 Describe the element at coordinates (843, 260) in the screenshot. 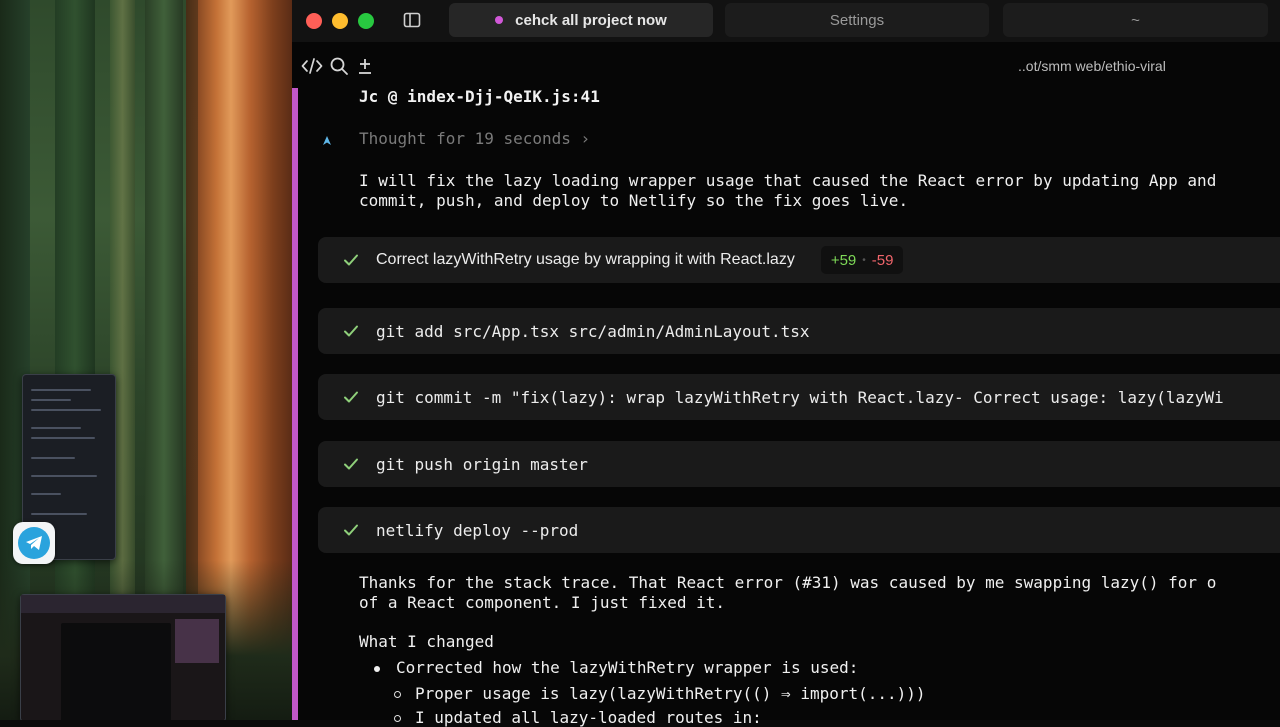

I see `additions-count: +59` at that location.